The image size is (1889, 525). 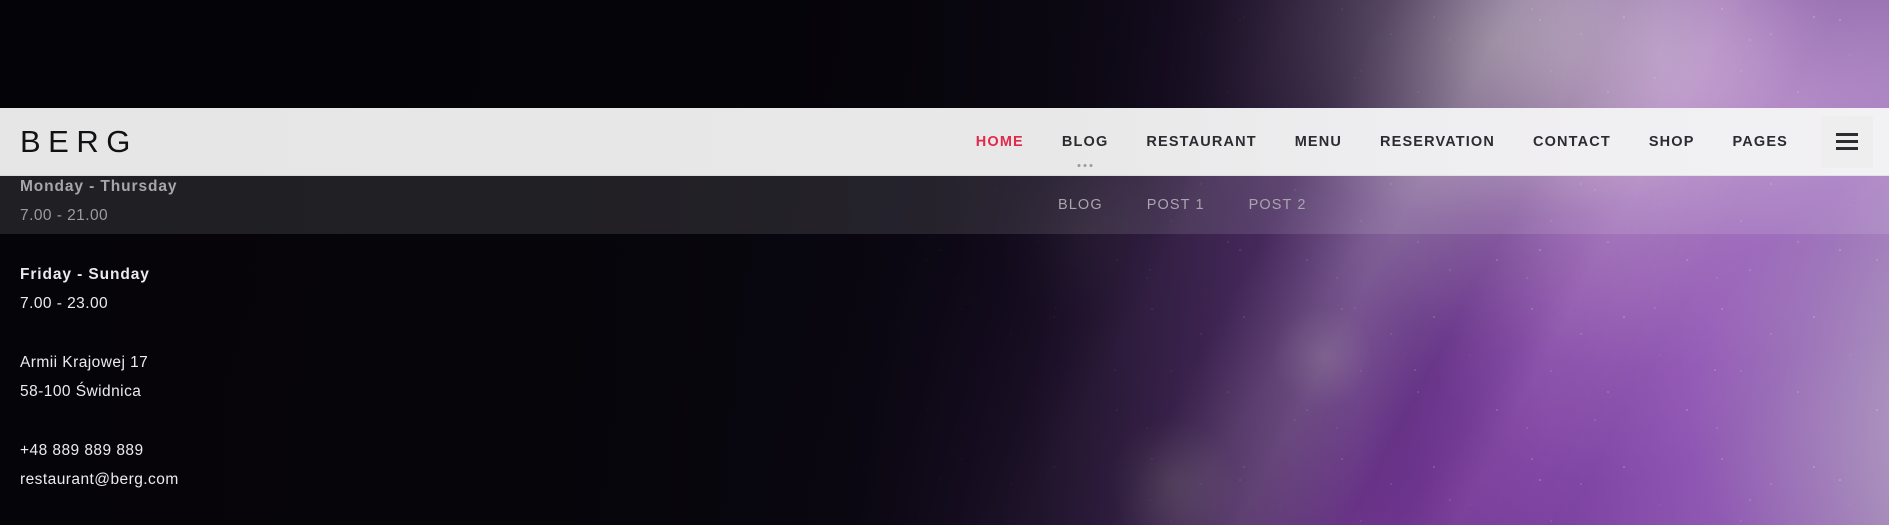 I want to click on nav-item-home: HOME, so click(x=1000, y=142).